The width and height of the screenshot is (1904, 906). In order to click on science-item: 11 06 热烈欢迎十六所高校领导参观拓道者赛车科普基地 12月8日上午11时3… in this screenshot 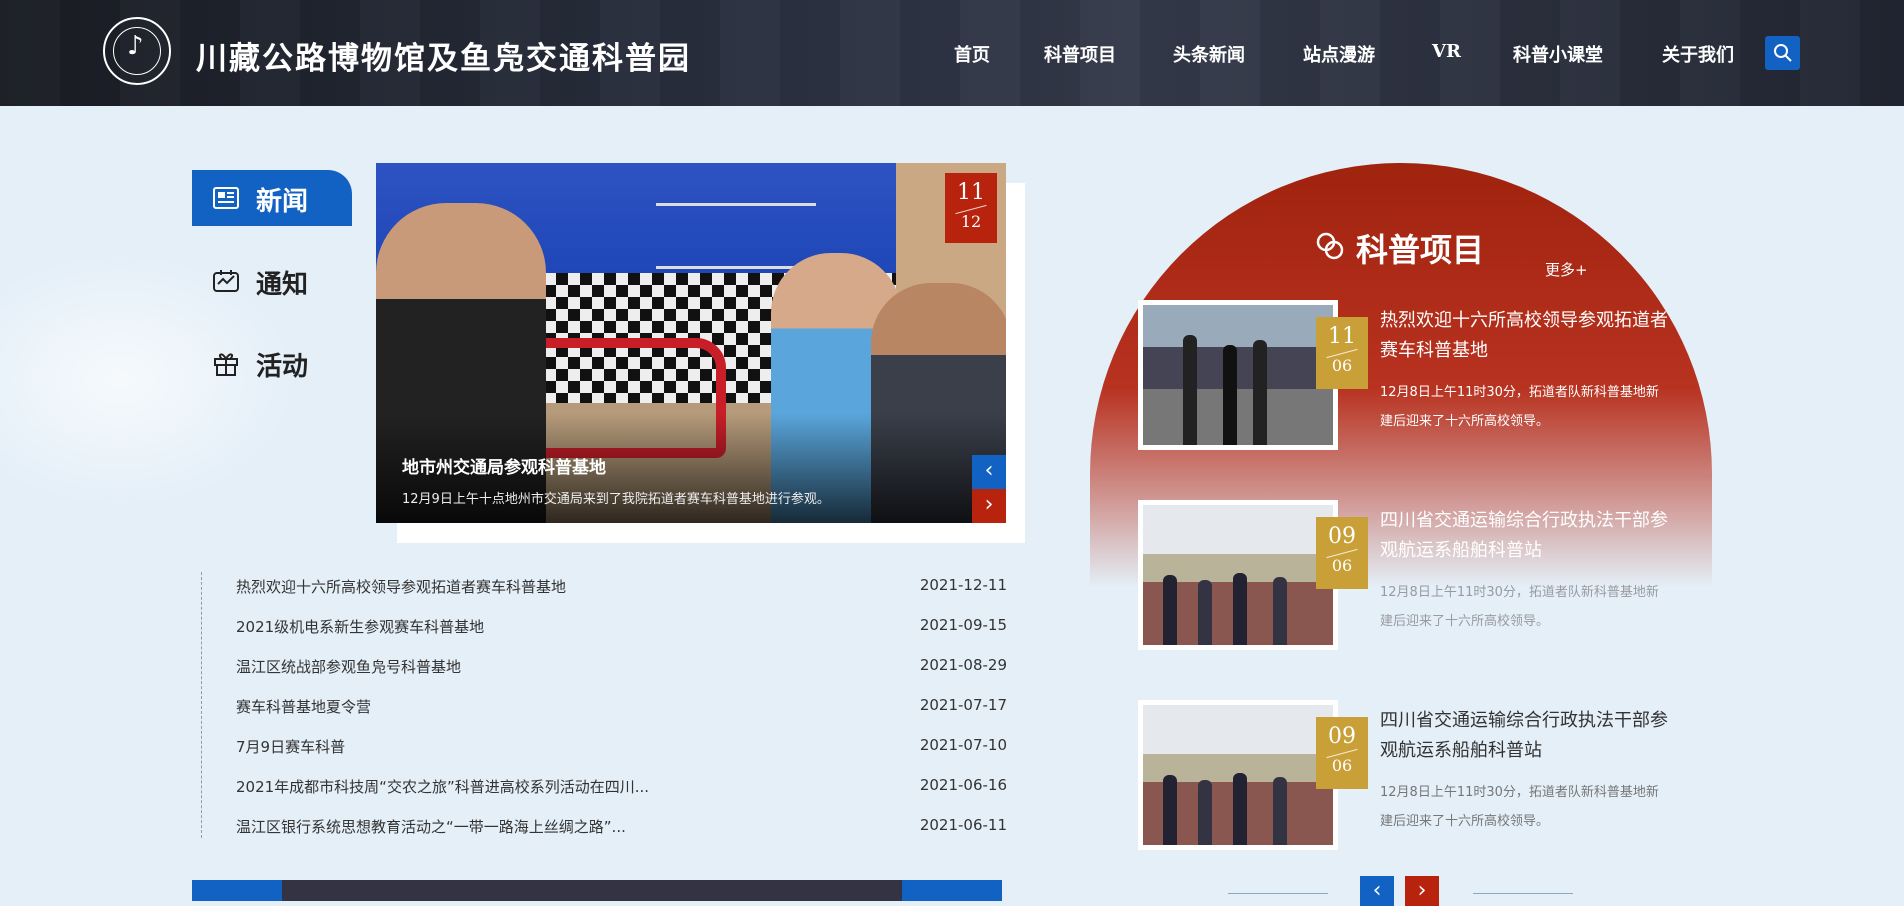, I will do `click(1415, 375)`.